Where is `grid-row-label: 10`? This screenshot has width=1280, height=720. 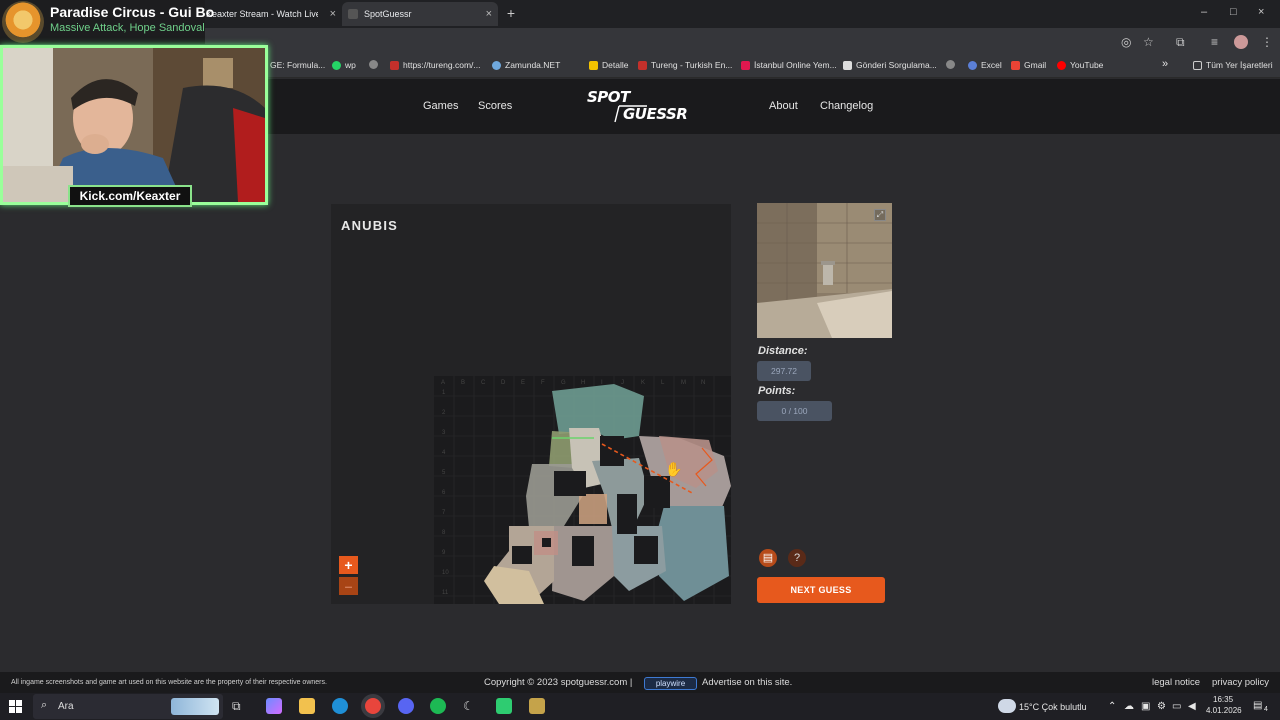
grid-row-label: 10 is located at coordinates (445, 573).